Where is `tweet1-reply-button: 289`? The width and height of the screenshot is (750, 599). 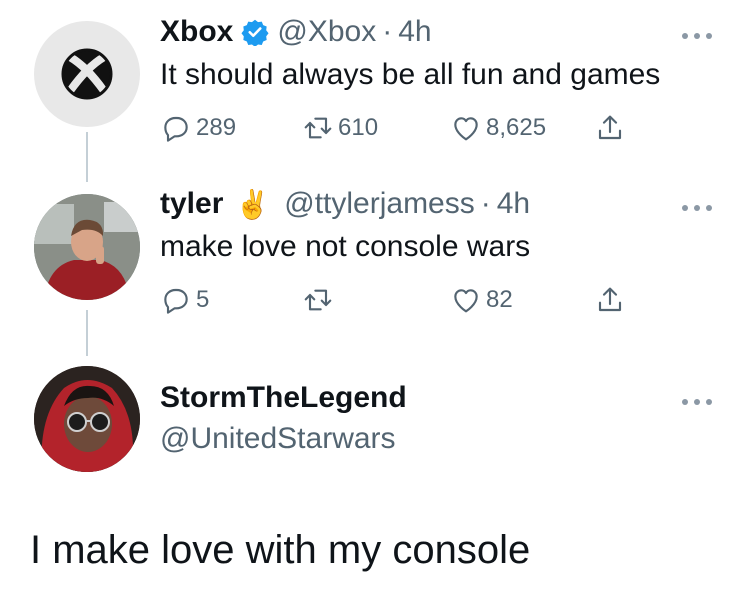
tweet1-reply-button: 289 is located at coordinates (198, 128).